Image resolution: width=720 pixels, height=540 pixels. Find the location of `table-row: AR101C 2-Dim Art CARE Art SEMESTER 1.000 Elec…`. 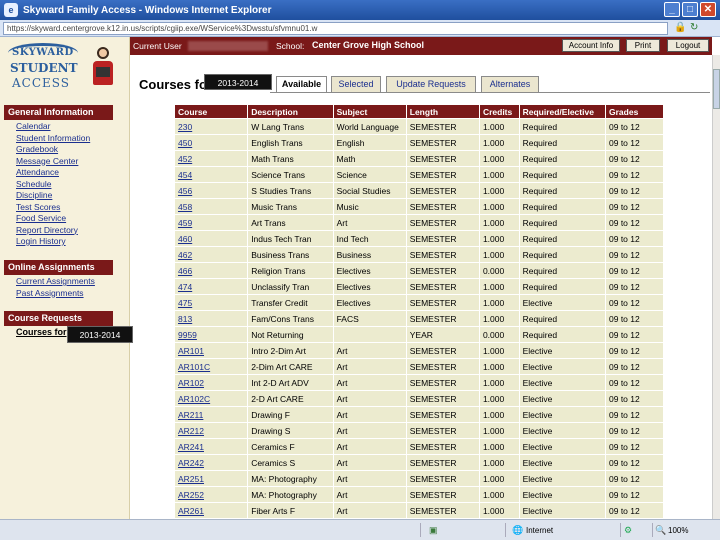

table-row: AR101C 2-Dim Art CARE Art SEMESTER 1.000 Elec… is located at coordinates (419, 366).